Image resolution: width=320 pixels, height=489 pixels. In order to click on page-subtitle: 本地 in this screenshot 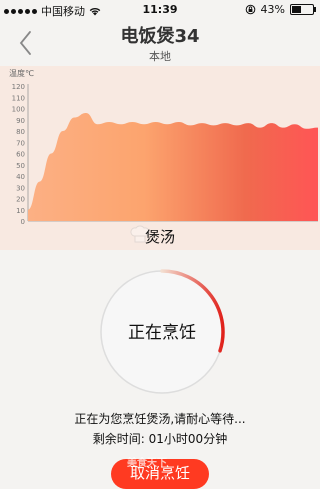, I will do `click(160, 56)`.